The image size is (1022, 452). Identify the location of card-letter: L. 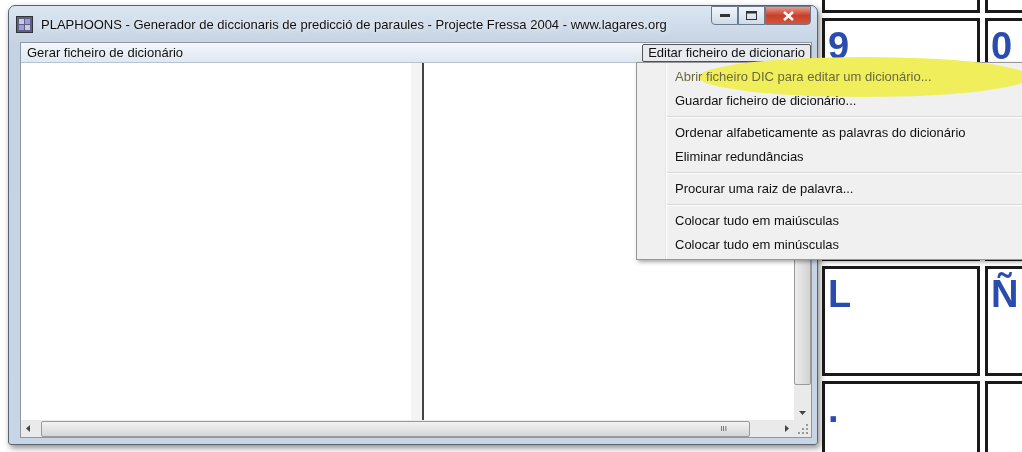
(840, 294).